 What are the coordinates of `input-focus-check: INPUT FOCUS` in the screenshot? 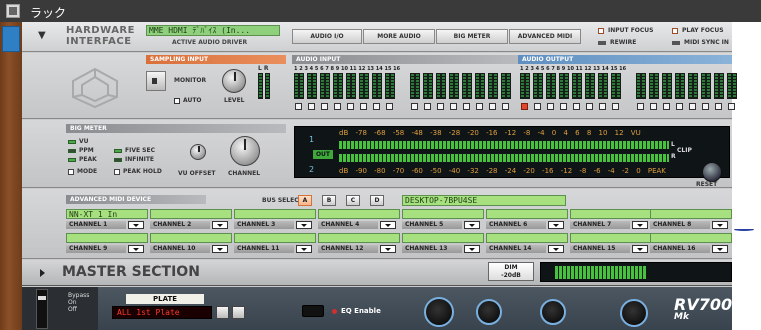 It's located at (626, 30).